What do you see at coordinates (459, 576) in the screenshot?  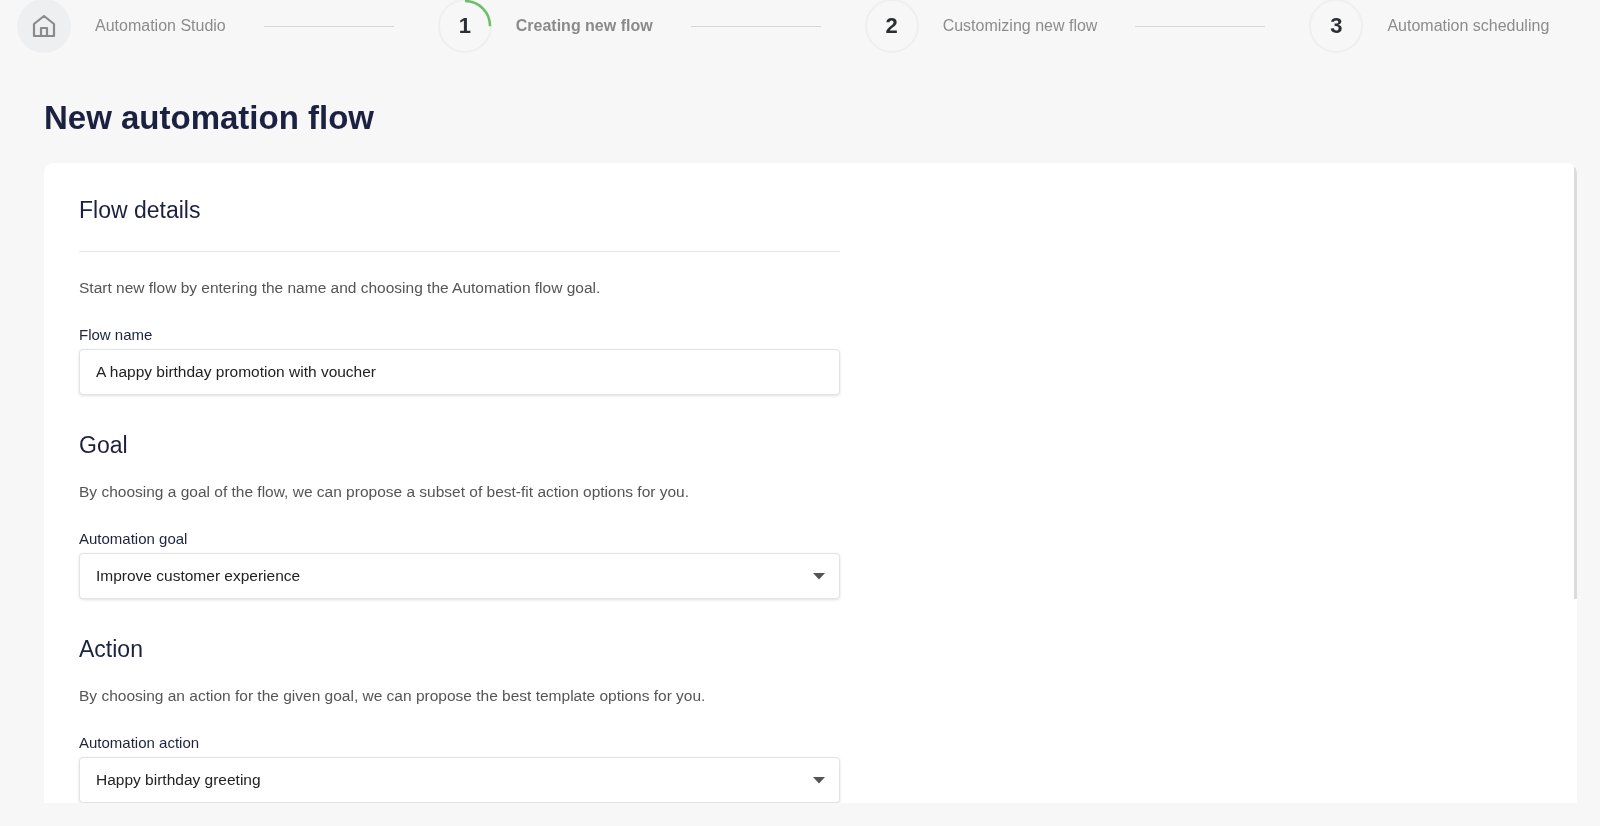 I see `dropdown: Improve customer experience` at bounding box center [459, 576].